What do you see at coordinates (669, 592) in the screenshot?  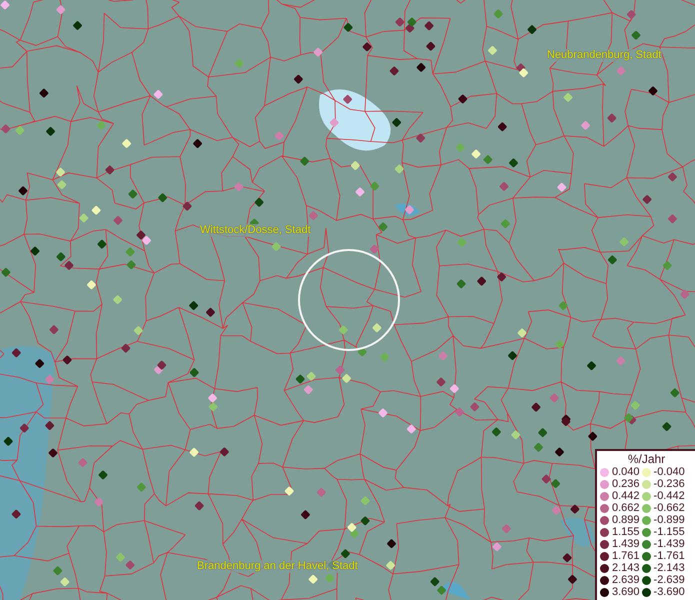 I see `legend-value: -3.690` at bounding box center [669, 592].